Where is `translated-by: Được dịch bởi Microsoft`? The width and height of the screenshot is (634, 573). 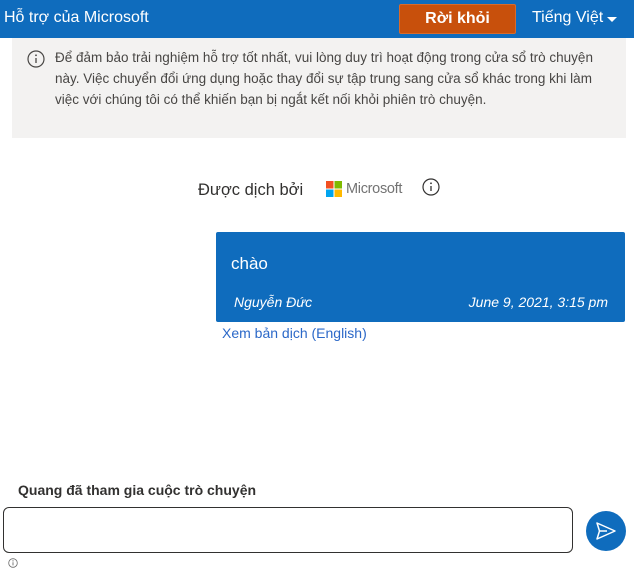
translated-by: Được dịch bởi Microsoft is located at coordinates (323, 190).